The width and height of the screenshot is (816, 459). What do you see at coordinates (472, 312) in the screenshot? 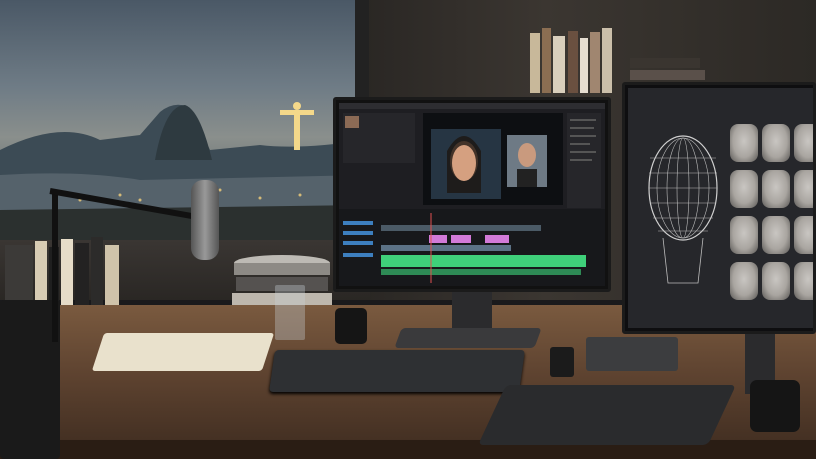
I see `monitor-stand` at bounding box center [472, 312].